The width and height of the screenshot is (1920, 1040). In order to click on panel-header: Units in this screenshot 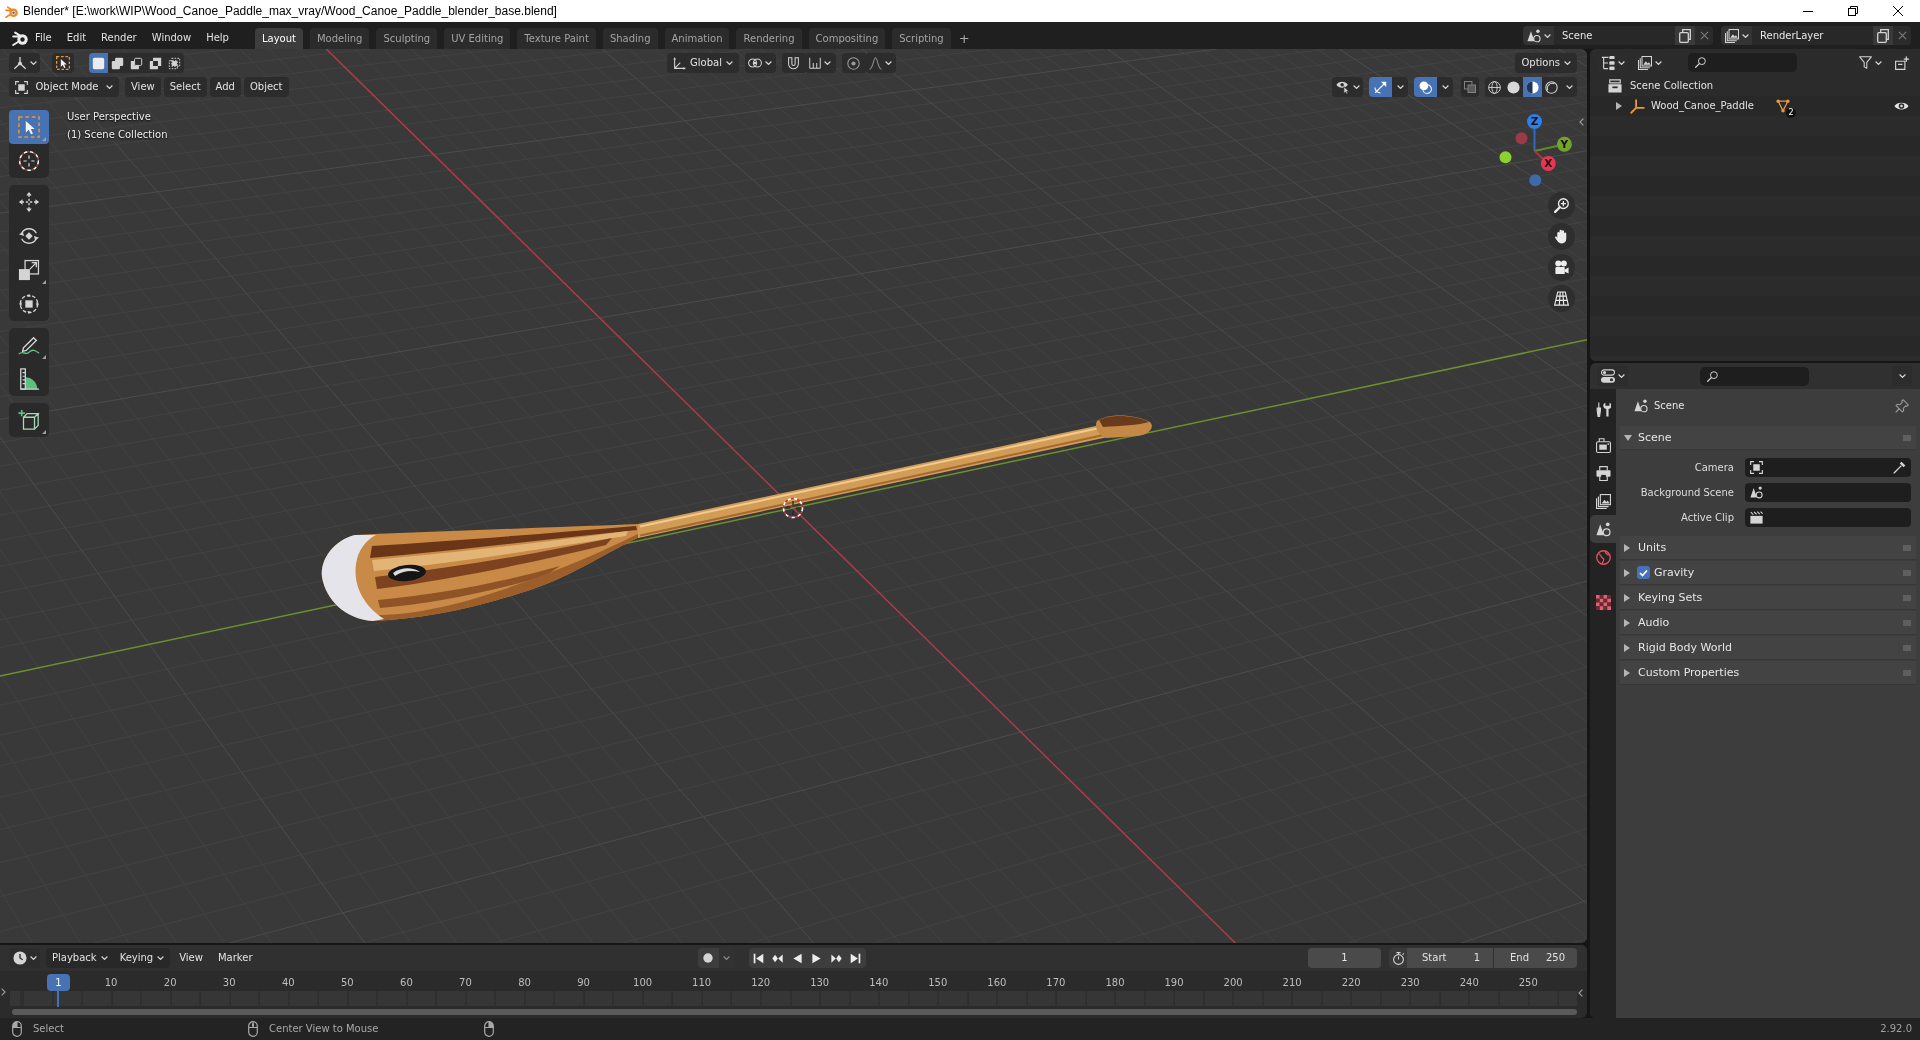, I will do `click(1768, 548)`.